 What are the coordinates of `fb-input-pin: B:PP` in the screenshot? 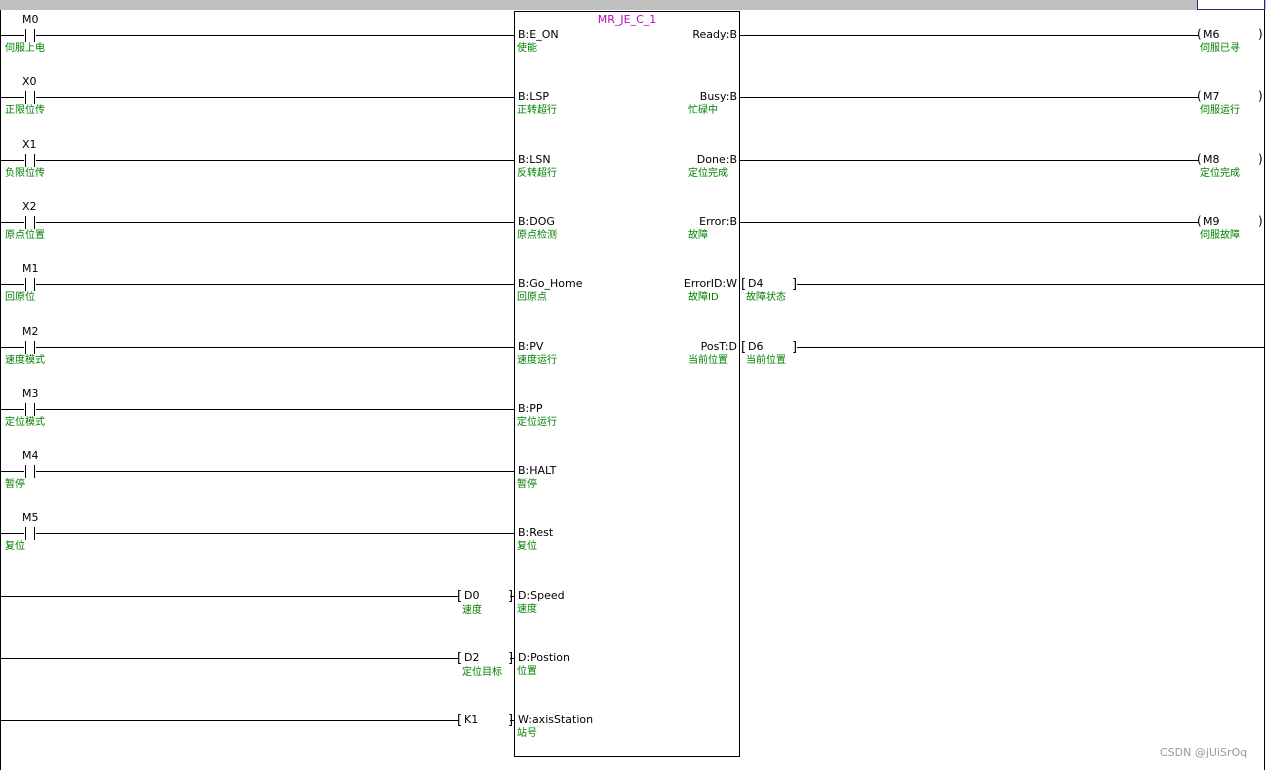 It's located at (530, 408).